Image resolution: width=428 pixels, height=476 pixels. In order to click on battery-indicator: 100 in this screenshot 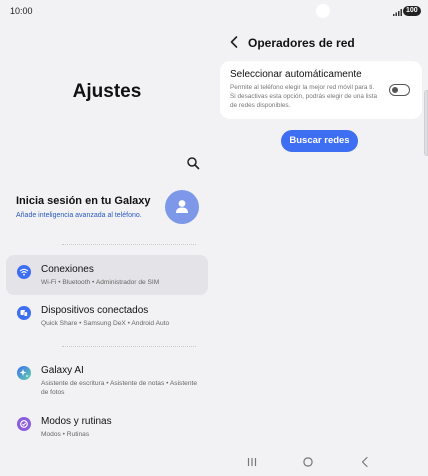, I will do `click(412, 11)`.